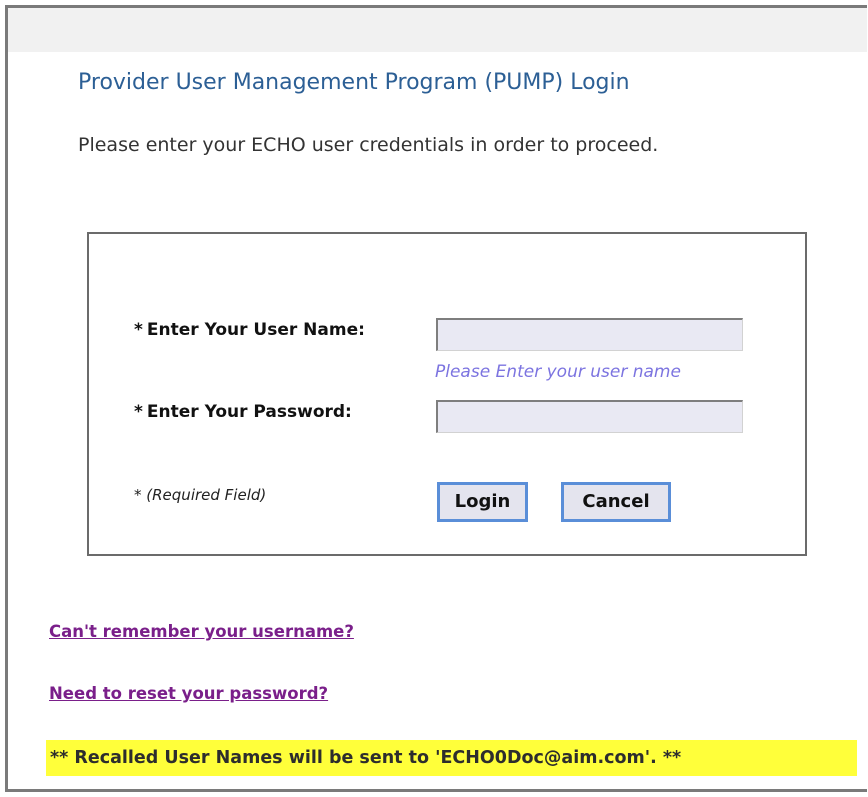  Describe the element at coordinates (482, 502) in the screenshot. I see `login-button: Login` at that location.